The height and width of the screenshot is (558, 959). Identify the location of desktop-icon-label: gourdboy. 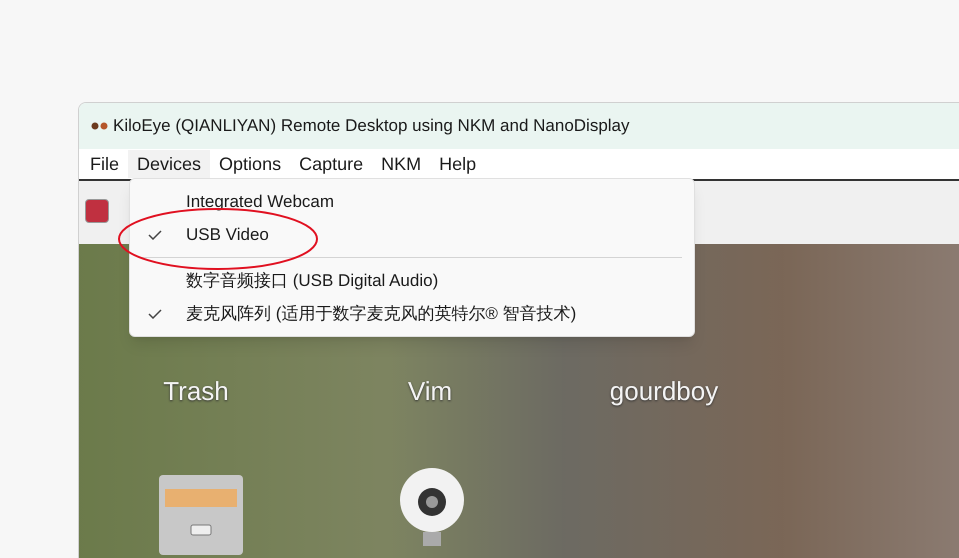
(664, 391).